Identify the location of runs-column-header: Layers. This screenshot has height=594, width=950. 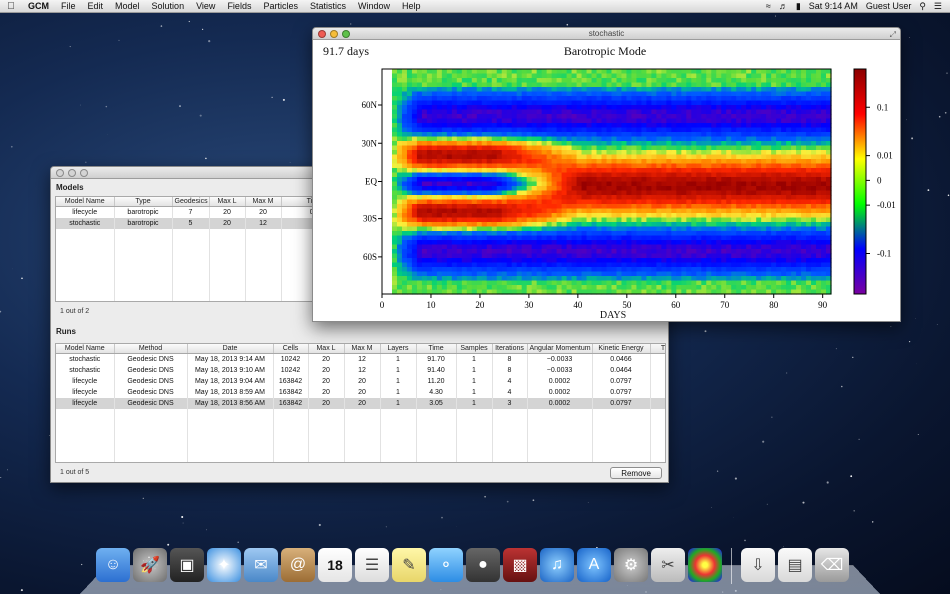
(398, 349).